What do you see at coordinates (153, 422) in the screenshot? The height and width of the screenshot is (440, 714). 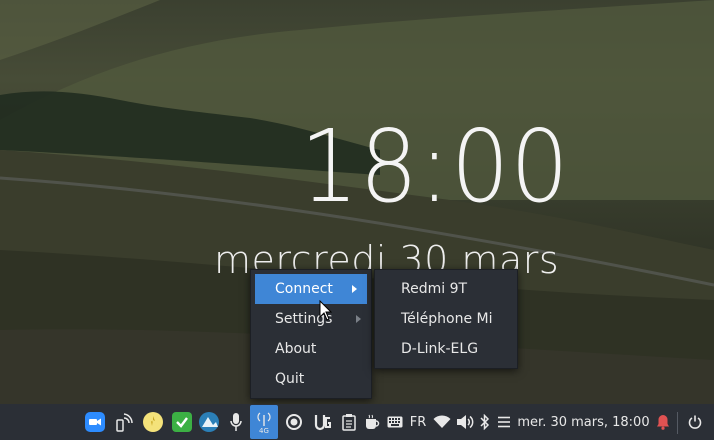 I see `yellow-app-icon` at bounding box center [153, 422].